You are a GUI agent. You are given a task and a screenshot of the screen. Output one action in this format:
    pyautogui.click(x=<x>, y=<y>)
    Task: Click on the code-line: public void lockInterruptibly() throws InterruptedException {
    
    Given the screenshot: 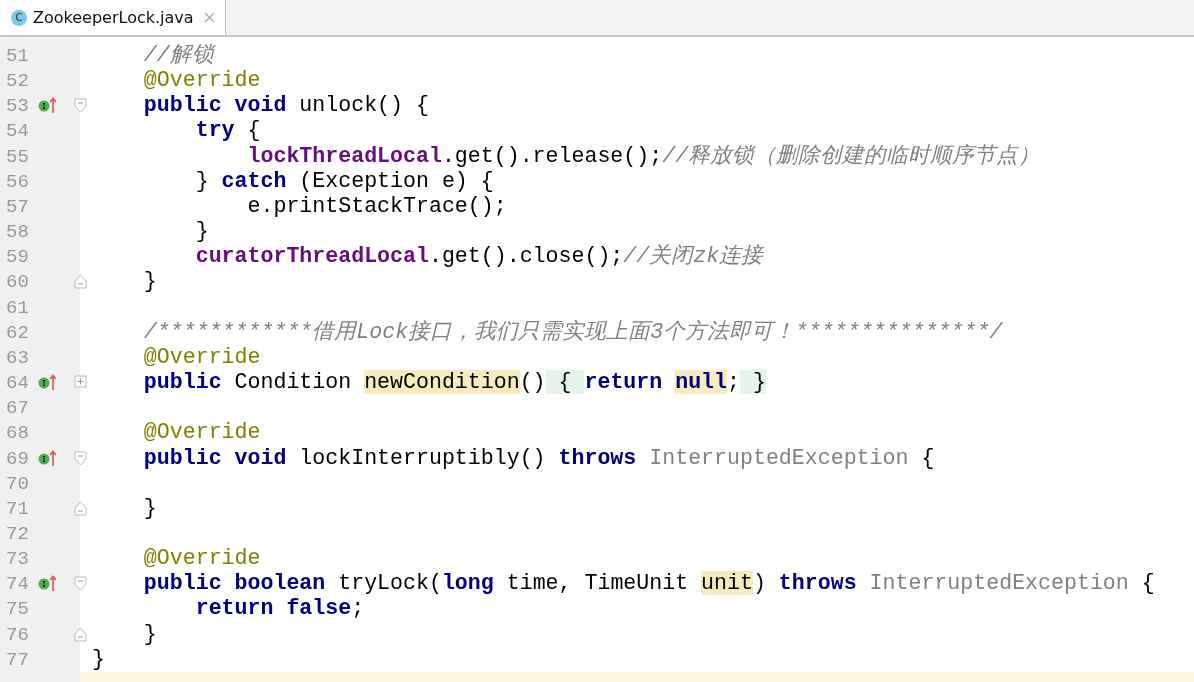 What is the action you would take?
    pyautogui.click(x=538, y=458)
    